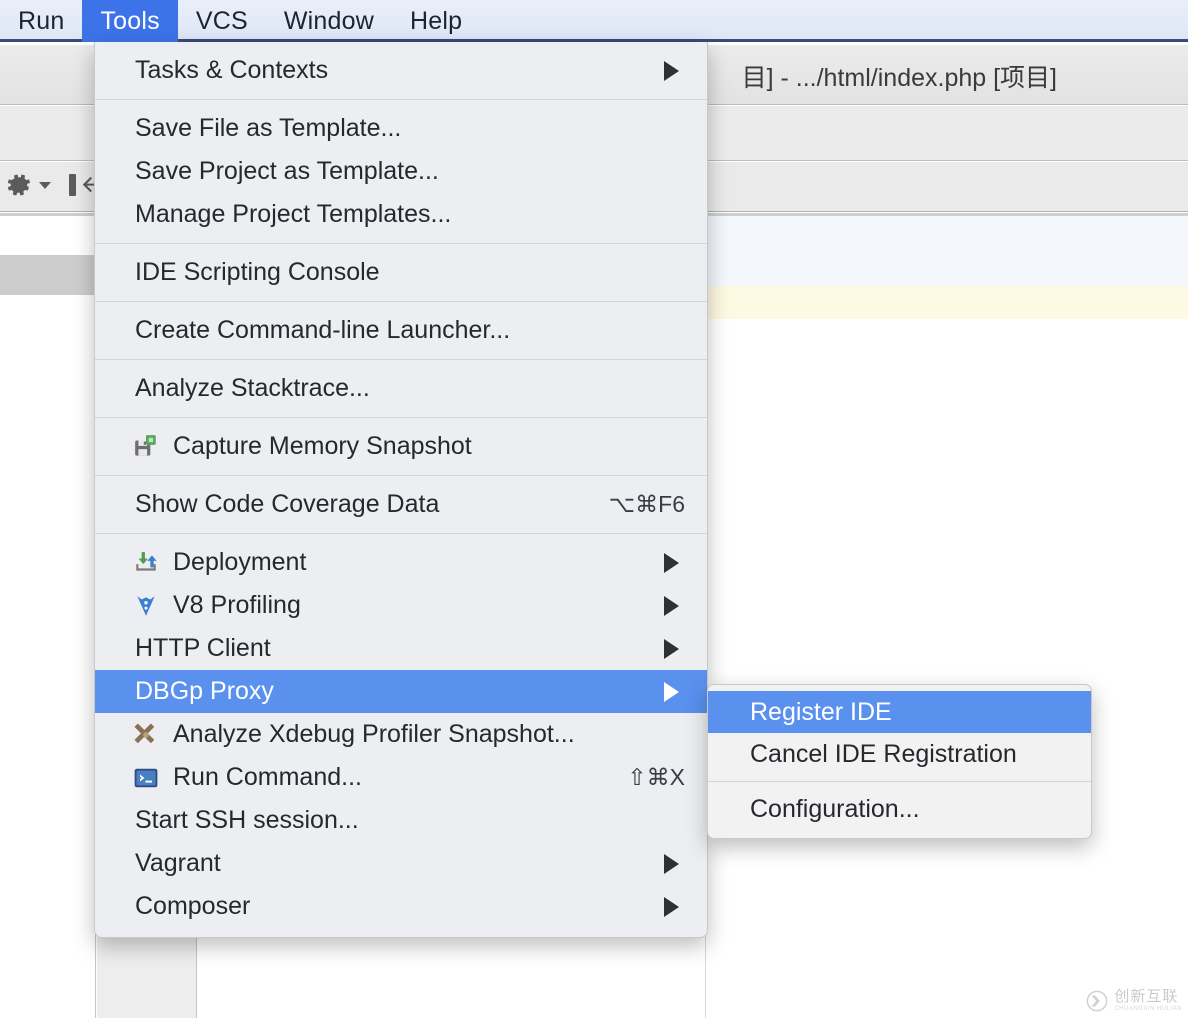  I want to click on menu-item-http-client: HTTP Client, so click(401, 648).